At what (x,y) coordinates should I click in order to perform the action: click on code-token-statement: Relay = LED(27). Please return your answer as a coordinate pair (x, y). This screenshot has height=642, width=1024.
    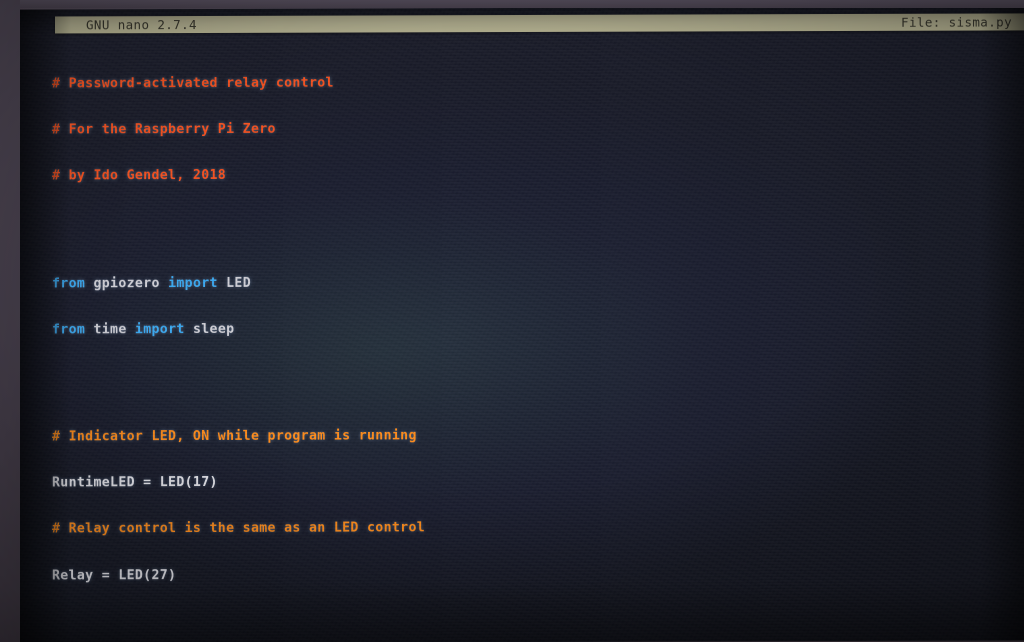
    Looking at the image, I should click on (114, 575).